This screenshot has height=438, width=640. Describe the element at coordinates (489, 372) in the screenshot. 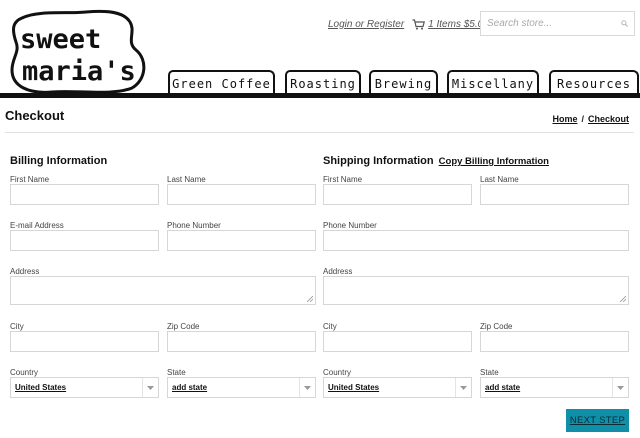

I see `shipping-state-label: State` at that location.